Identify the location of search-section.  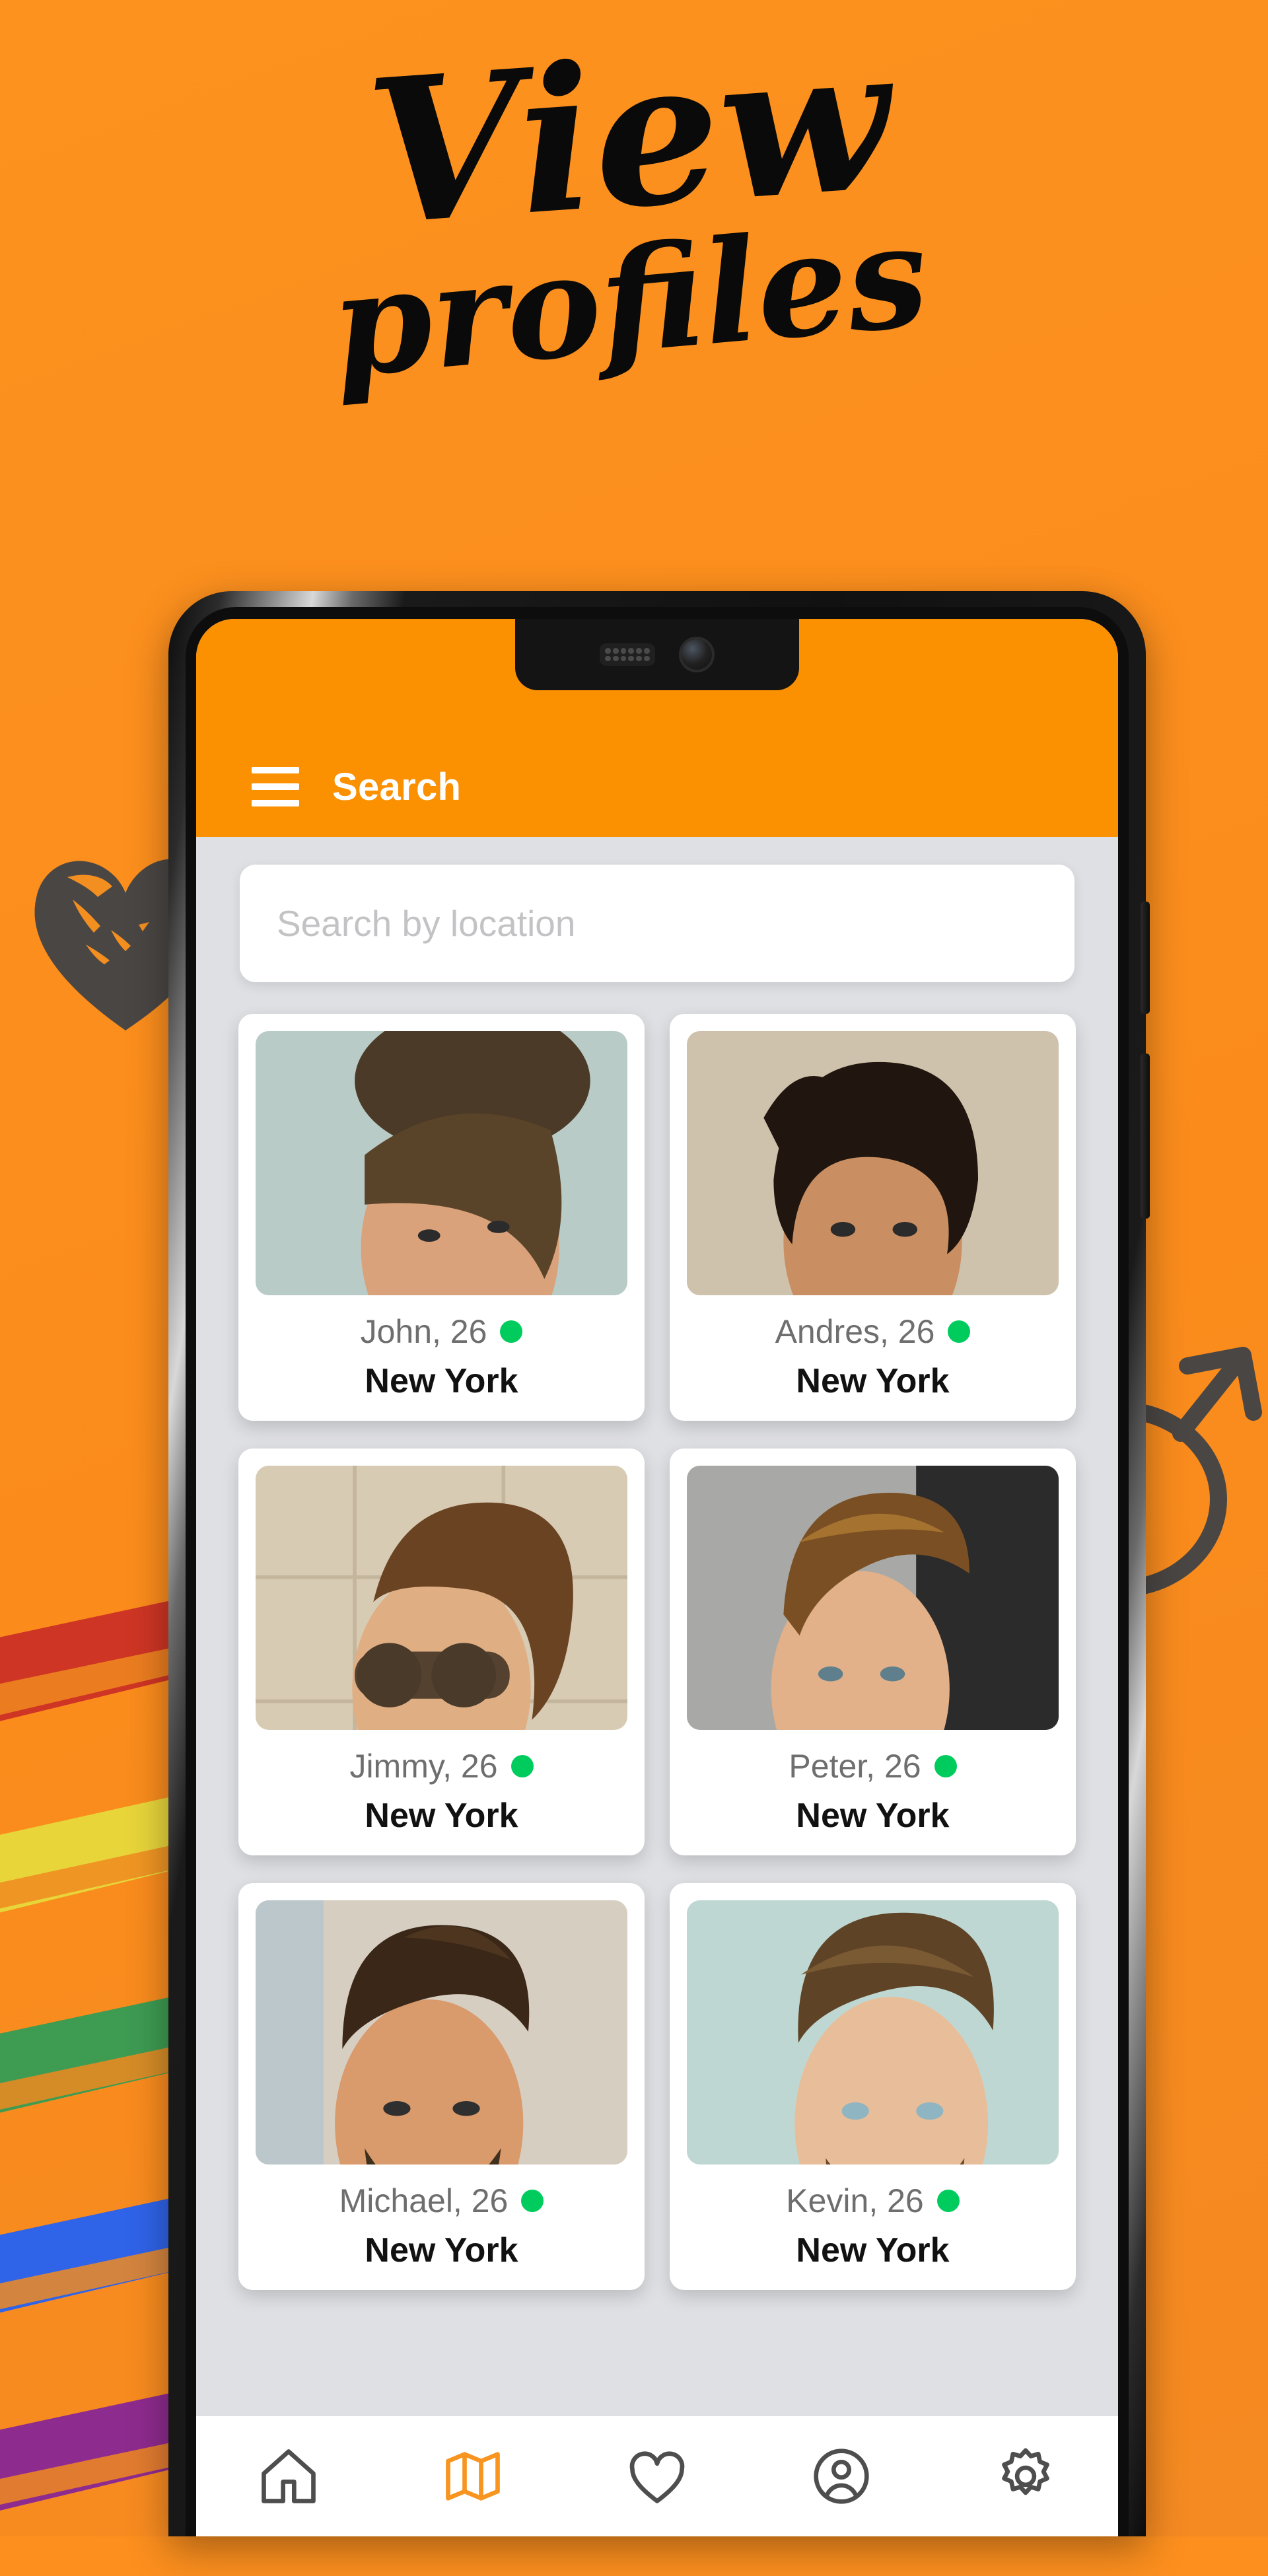
(657, 913).